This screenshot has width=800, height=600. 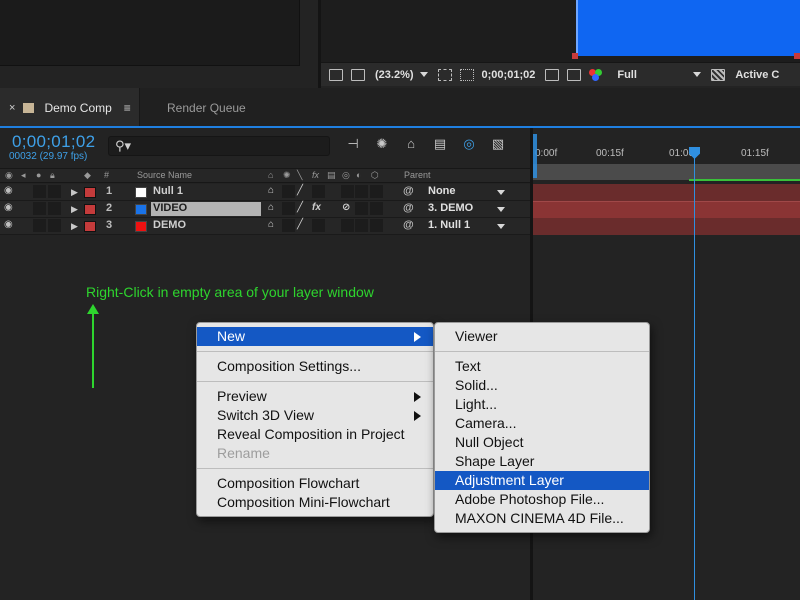 I want to click on work-area-start-handle, so click(x=535, y=156).